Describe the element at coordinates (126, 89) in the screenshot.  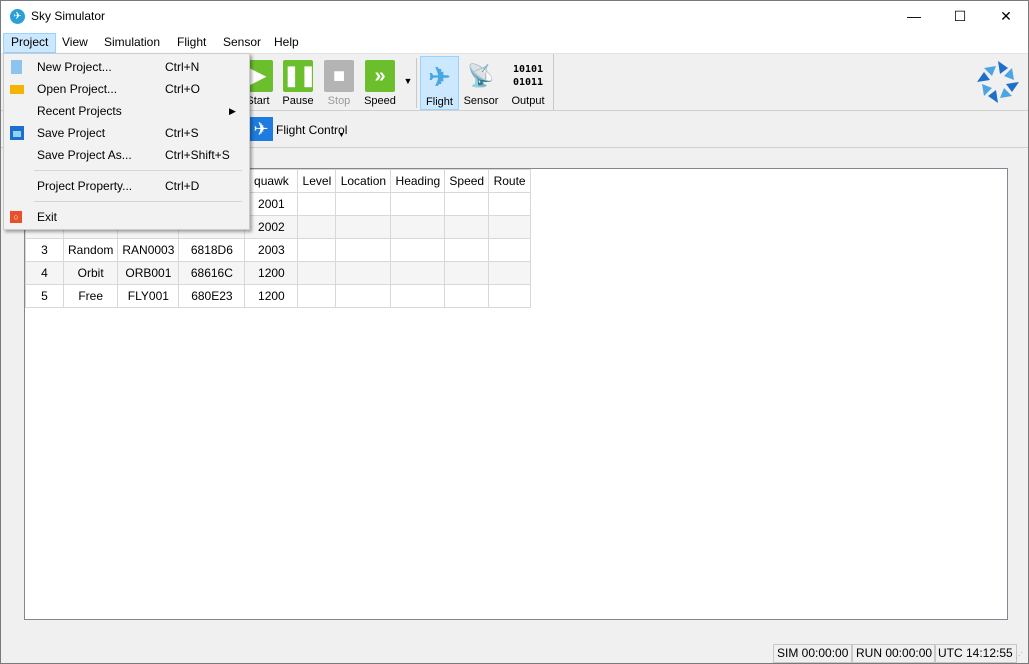
I see `menu-item-open-project: Open Project... Ctrl+O` at that location.